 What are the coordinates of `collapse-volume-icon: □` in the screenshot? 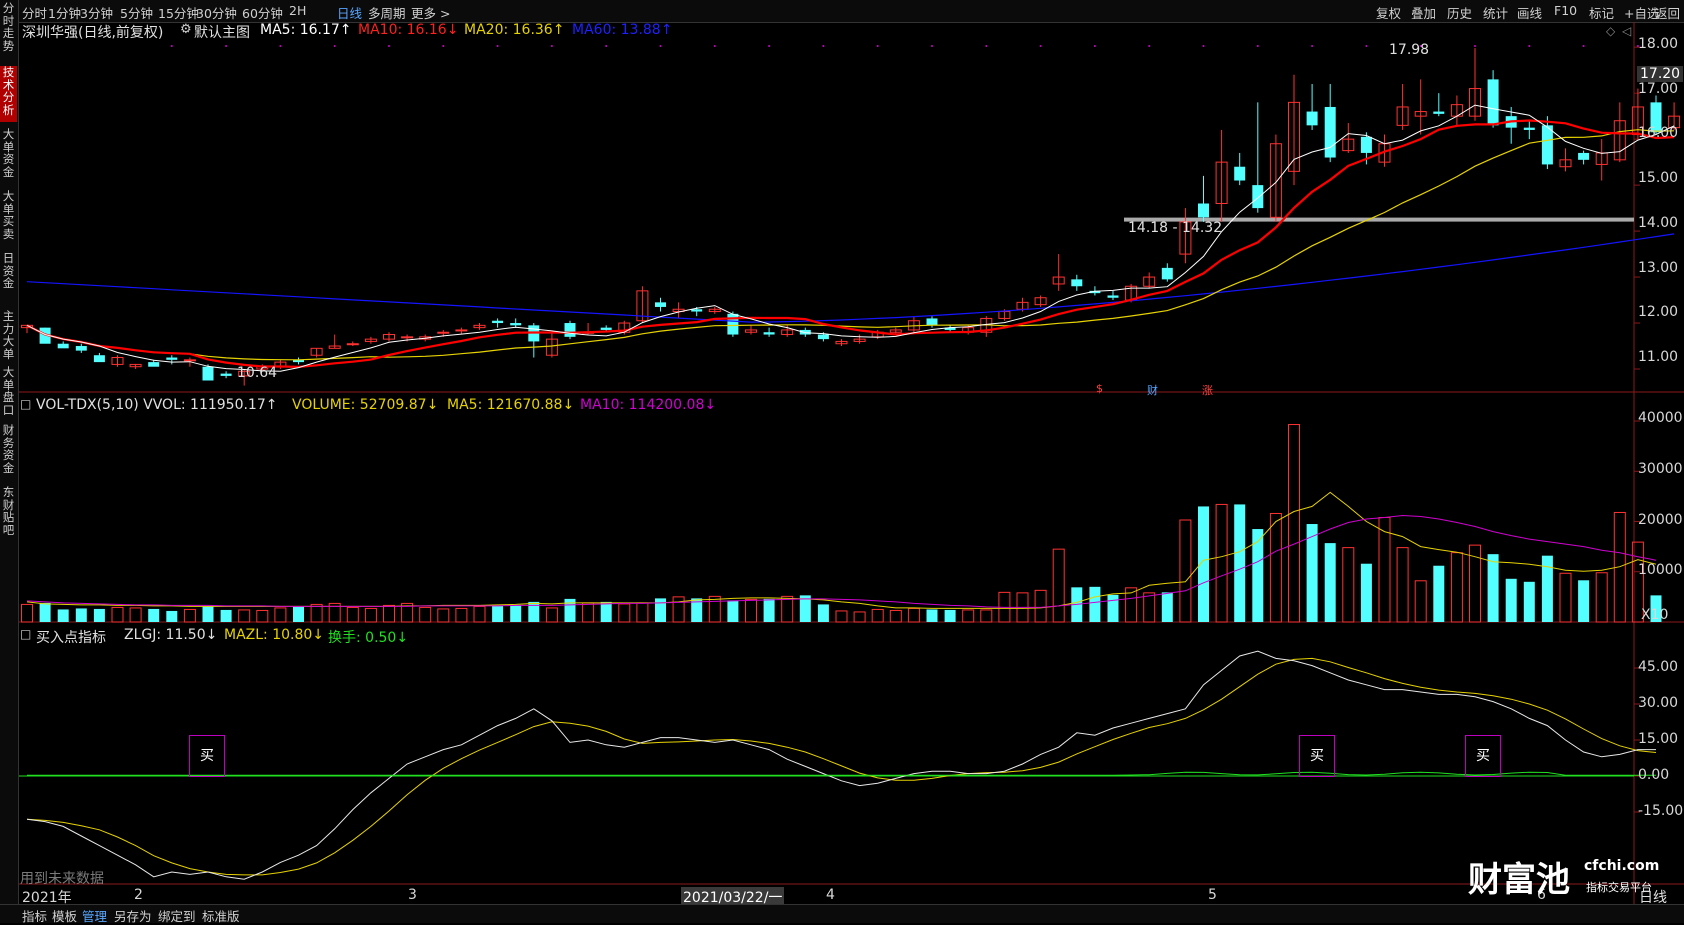 It's located at (25, 404).